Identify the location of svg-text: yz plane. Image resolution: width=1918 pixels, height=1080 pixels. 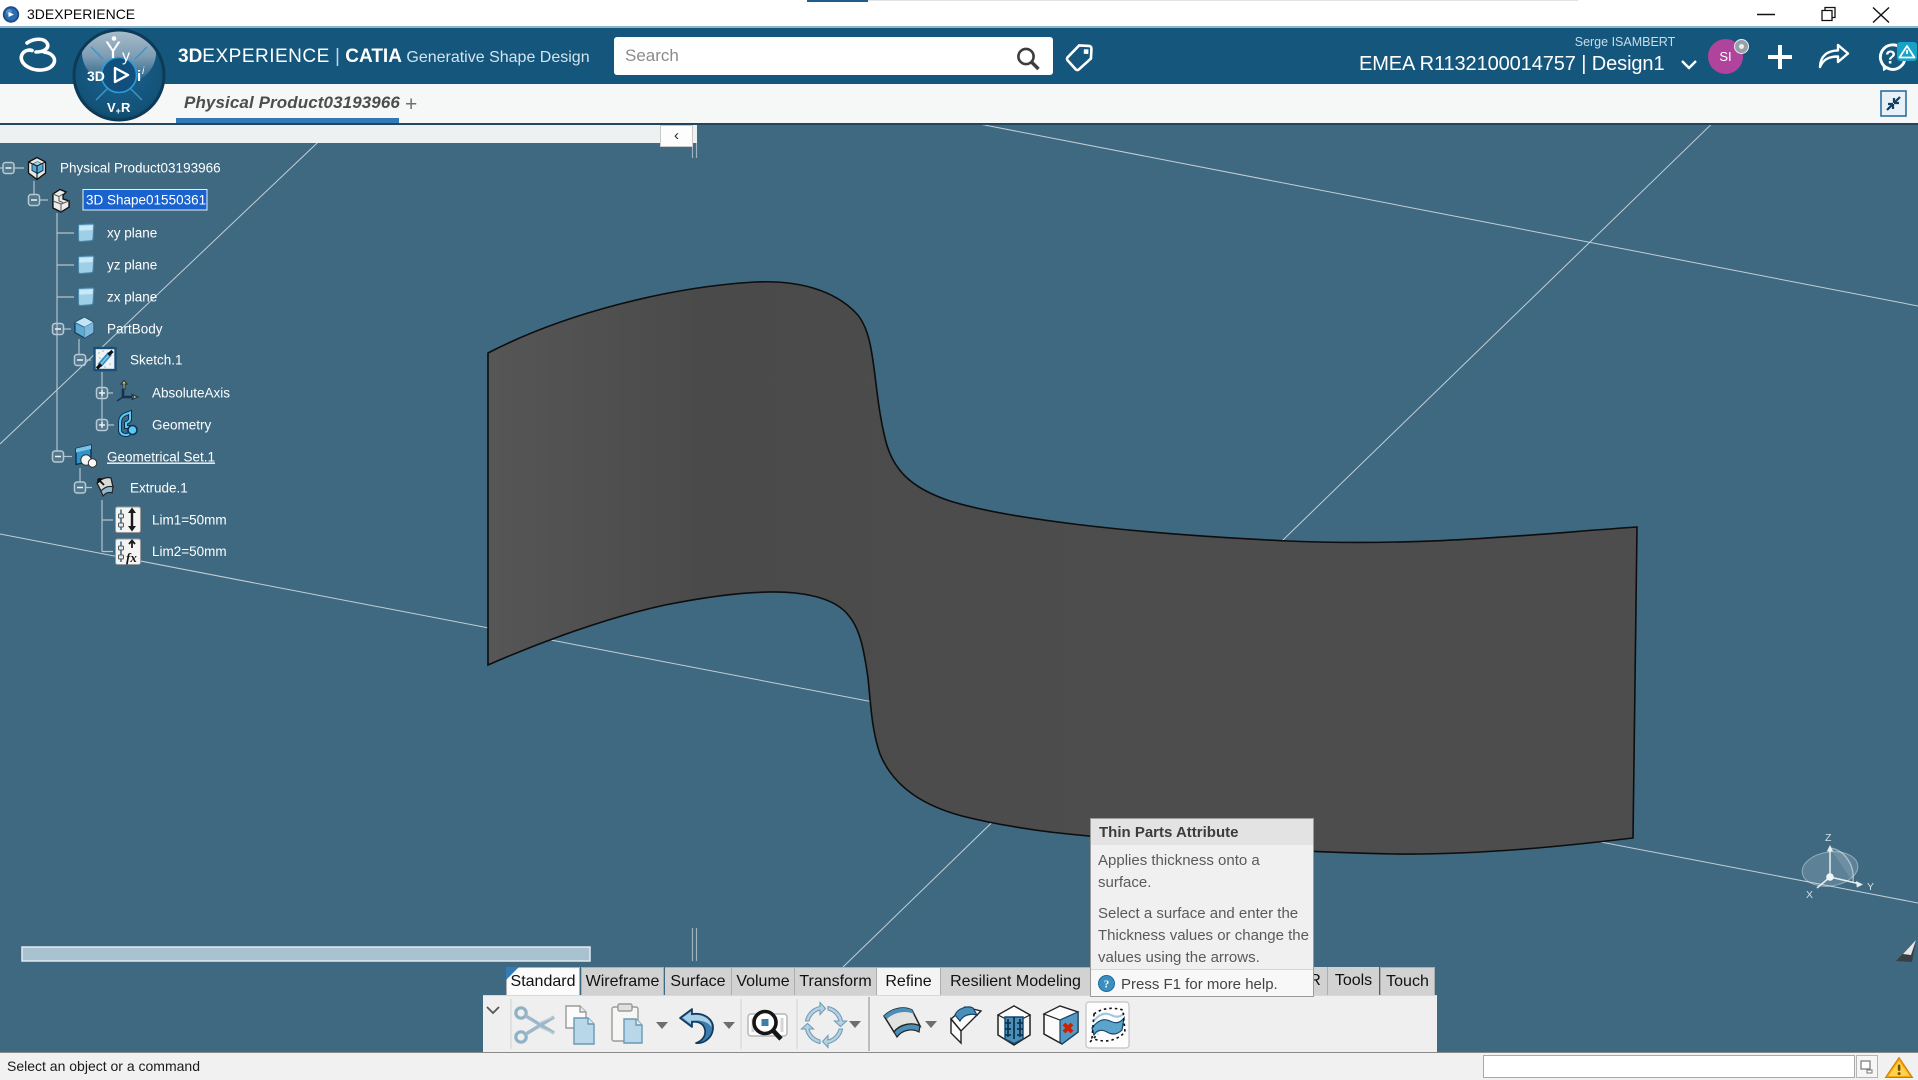
(132, 265).